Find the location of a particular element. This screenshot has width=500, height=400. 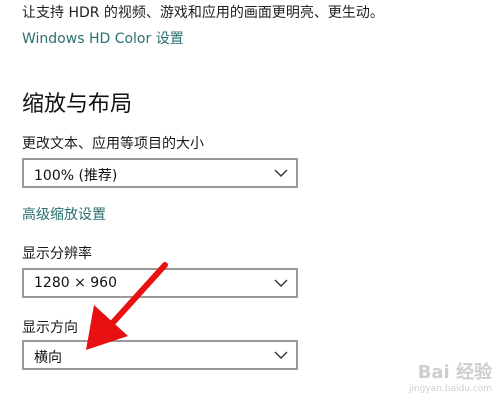

section-title: 缩放与布局 is located at coordinates (77, 104).